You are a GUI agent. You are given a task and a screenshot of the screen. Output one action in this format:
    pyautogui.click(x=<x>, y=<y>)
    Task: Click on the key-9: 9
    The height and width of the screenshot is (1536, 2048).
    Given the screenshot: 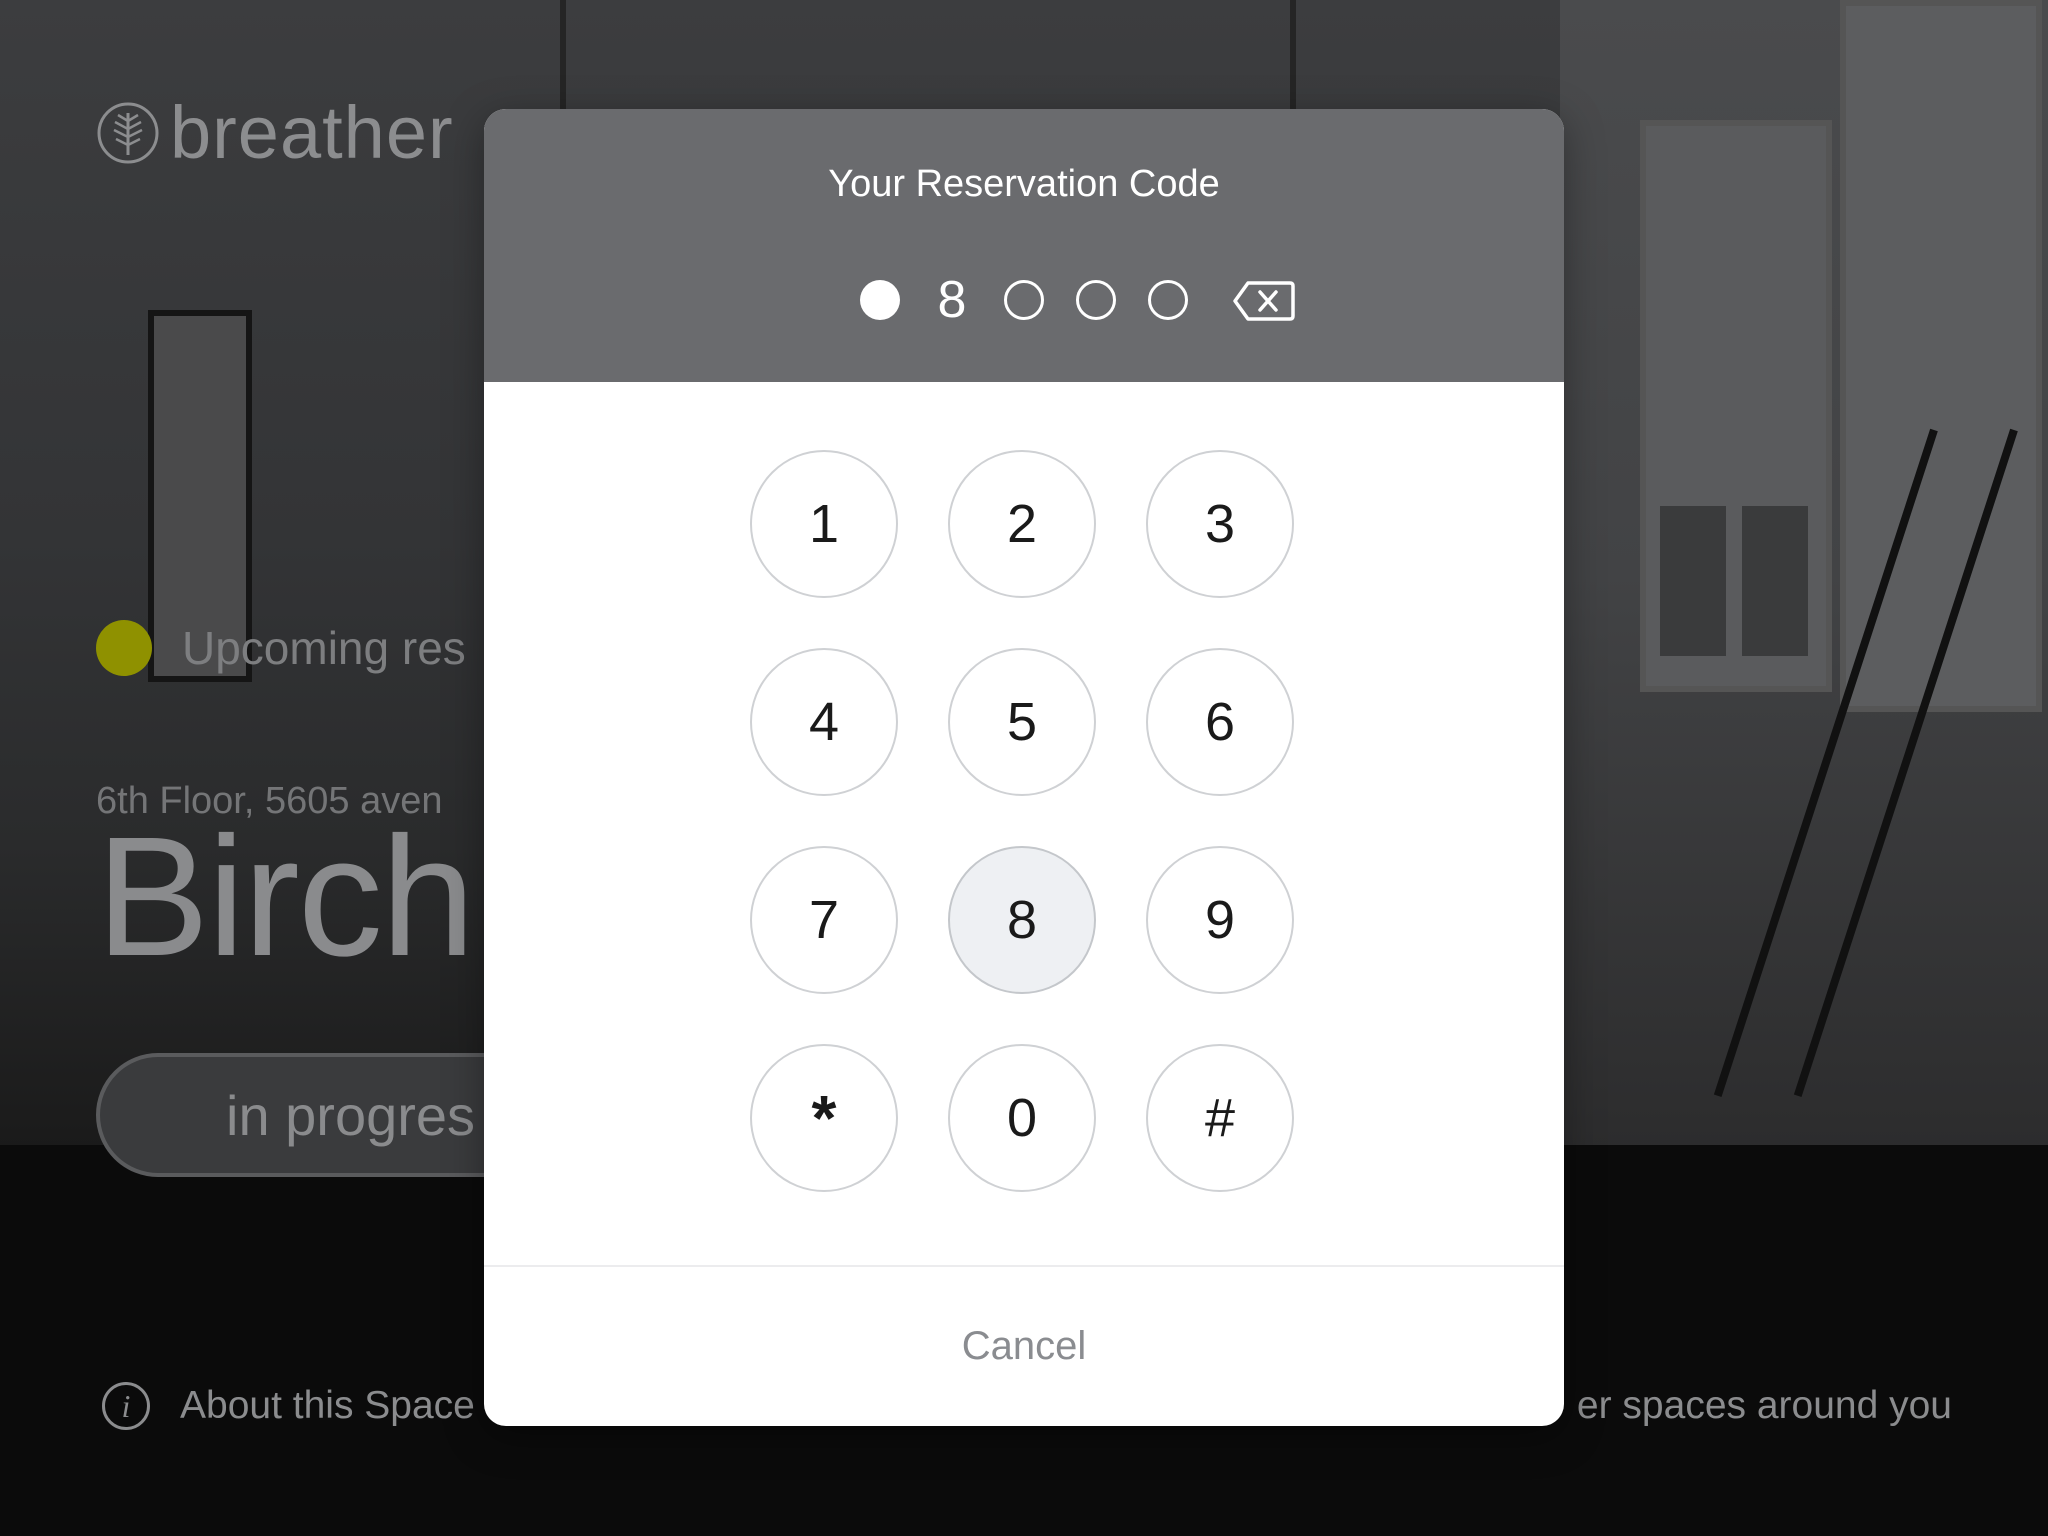 What is the action you would take?
    pyautogui.click(x=1220, y=920)
    